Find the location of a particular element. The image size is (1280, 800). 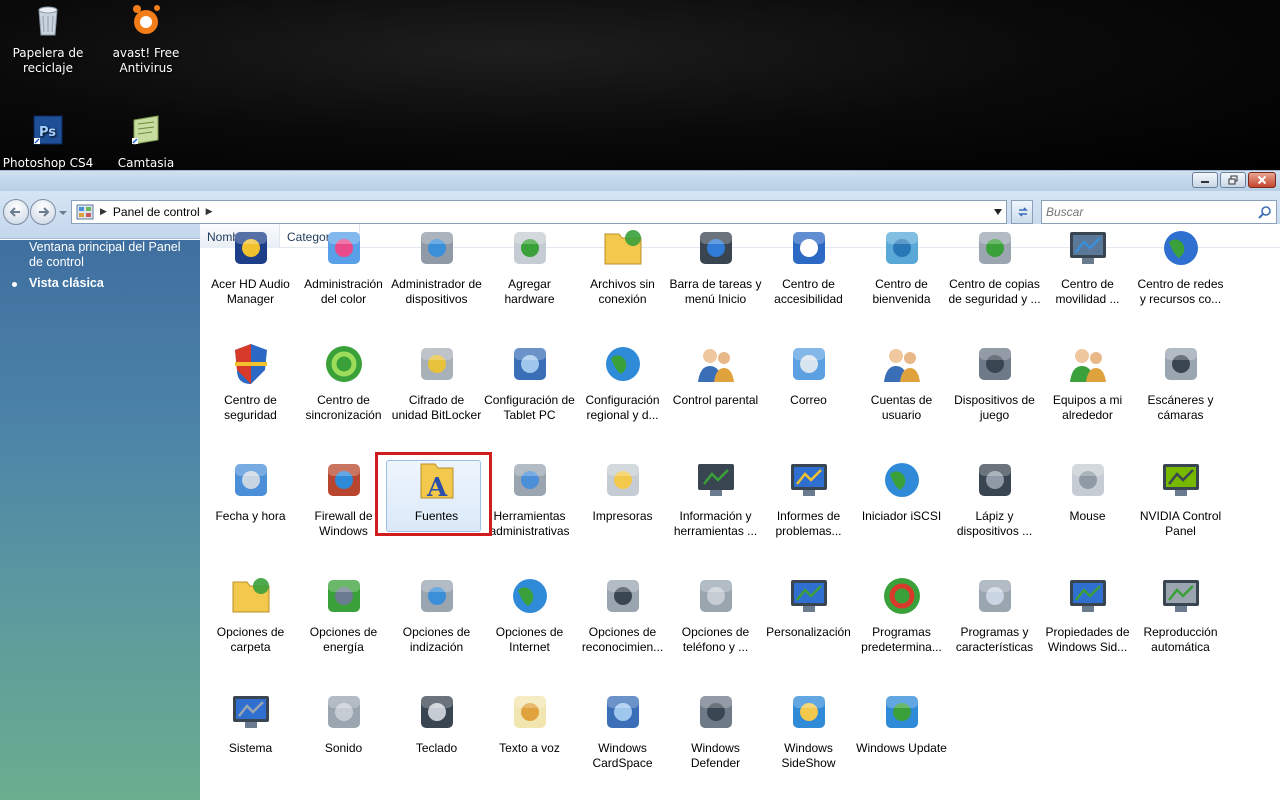

item-label: Centro de bienvenida is located at coordinates (901, 291).